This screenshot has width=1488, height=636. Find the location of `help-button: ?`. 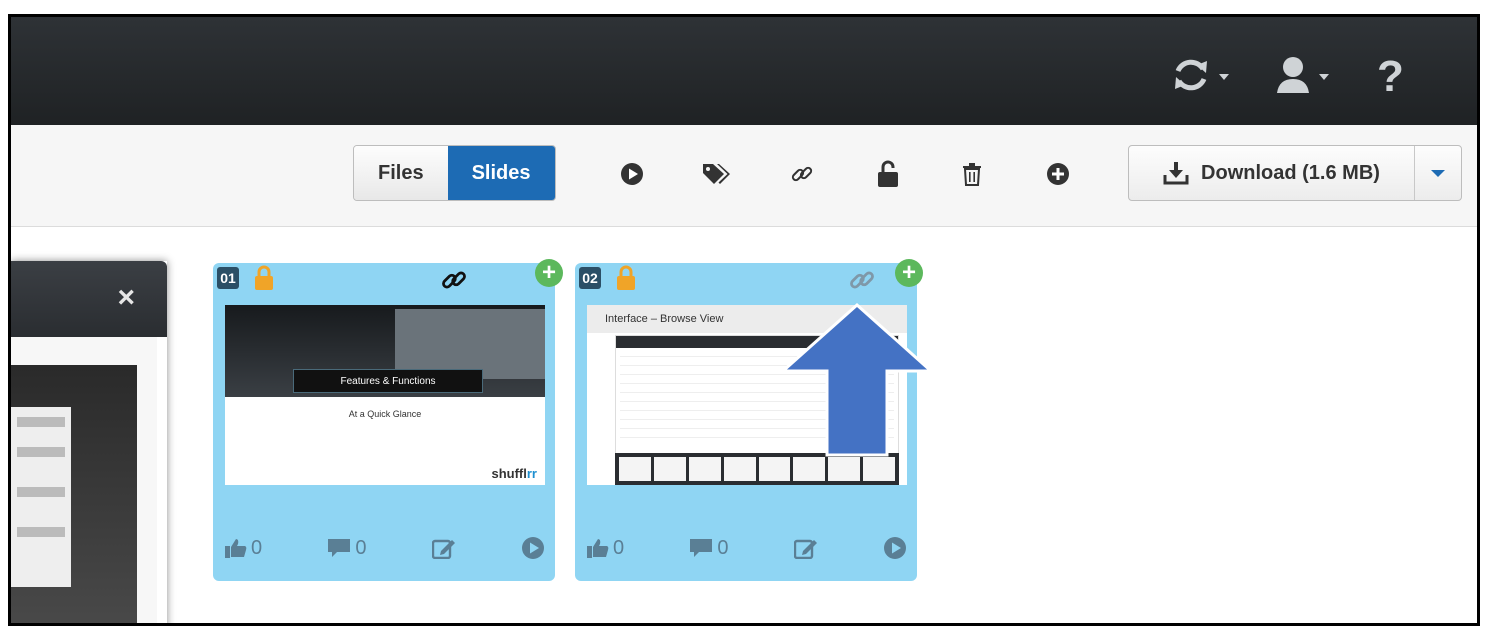

help-button: ? is located at coordinates (1390, 77).